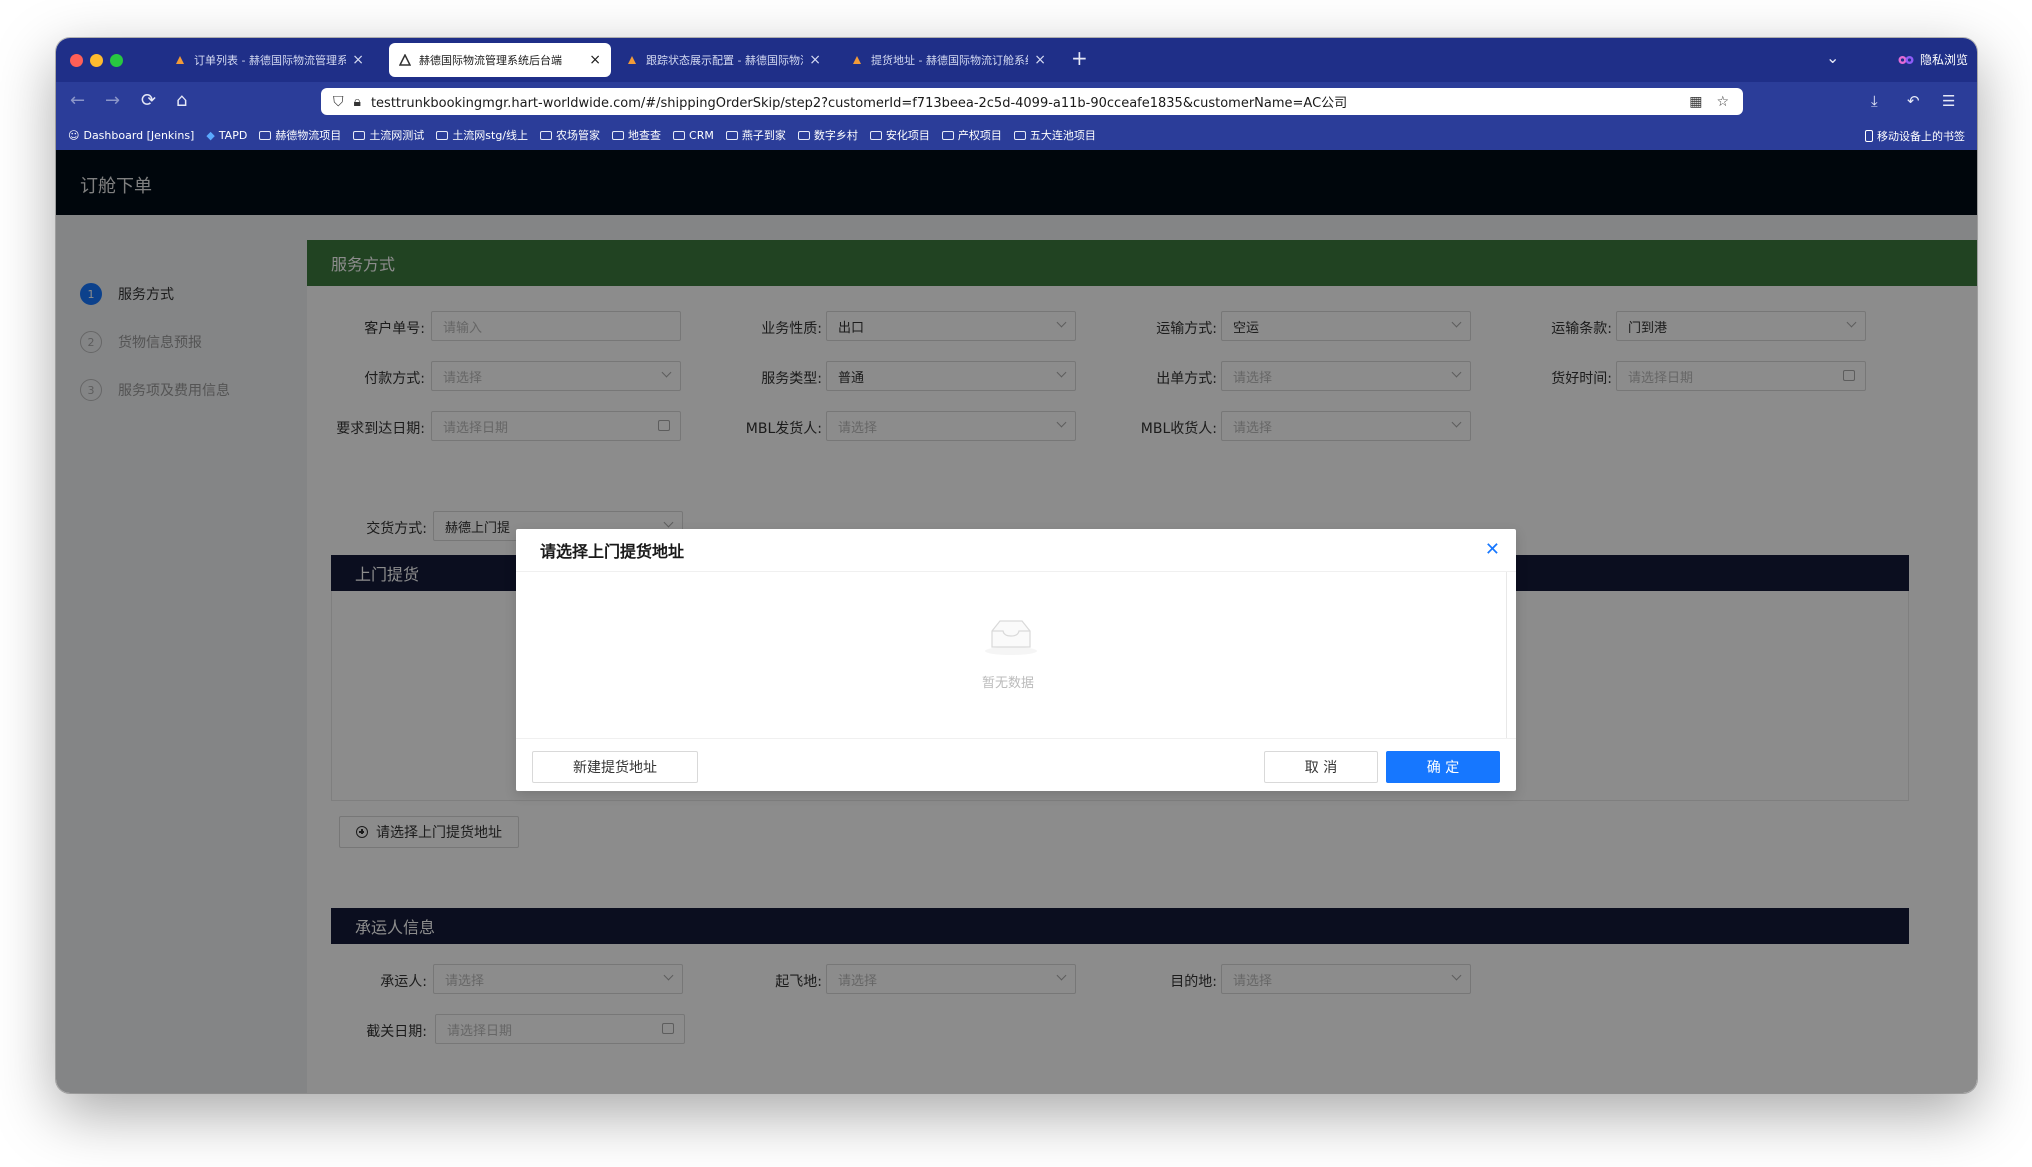  I want to click on tab-admin: 赫德国际物流管理系统后台端 ×, so click(500, 60).